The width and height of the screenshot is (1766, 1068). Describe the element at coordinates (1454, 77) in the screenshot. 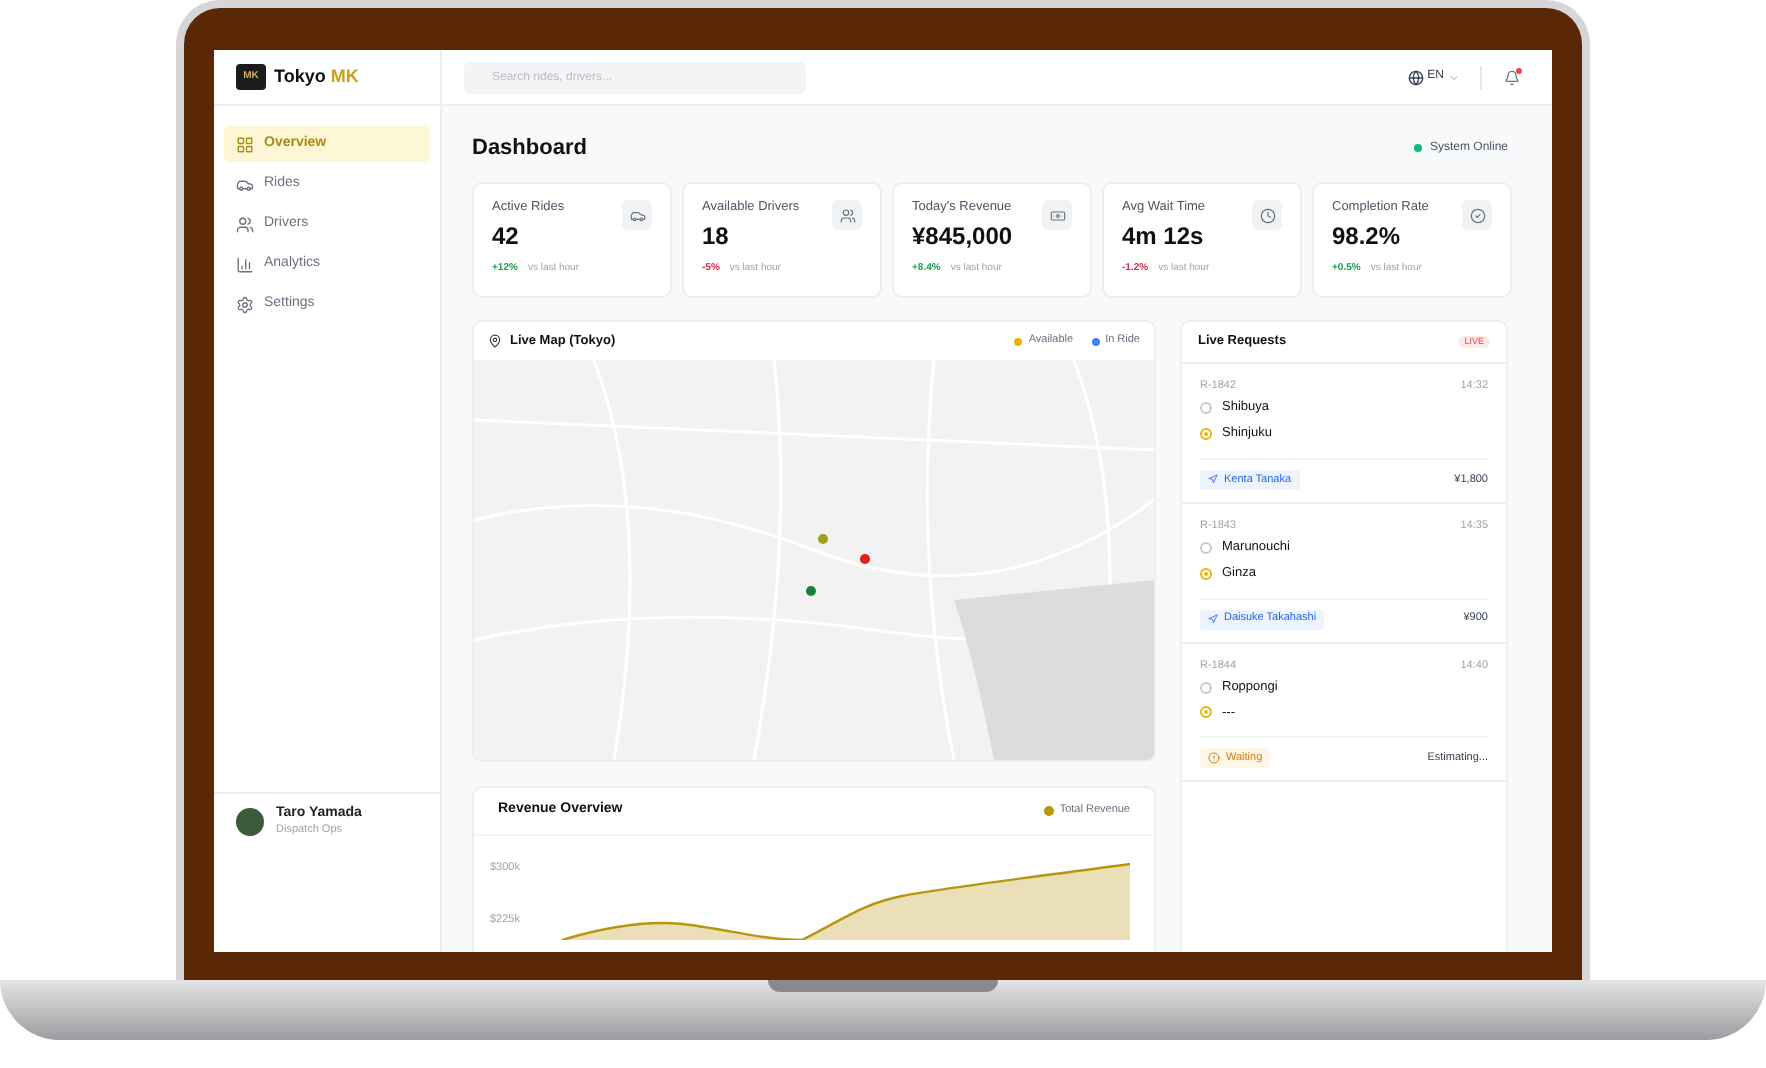

I see `chevron-down-icon` at that location.